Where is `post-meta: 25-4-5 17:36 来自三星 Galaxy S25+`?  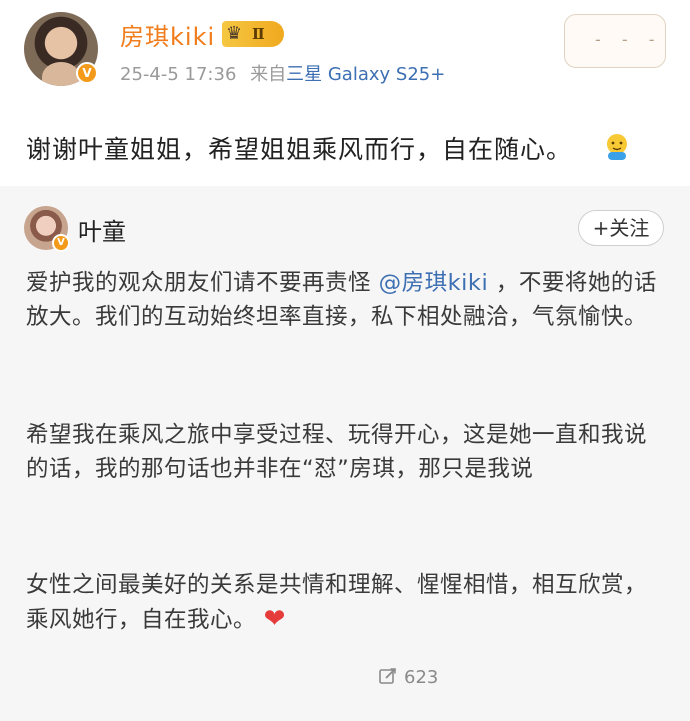 post-meta: 25-4-5 17:36 来自三星 Galaxy S25+ is located at coordinates (282, 73).